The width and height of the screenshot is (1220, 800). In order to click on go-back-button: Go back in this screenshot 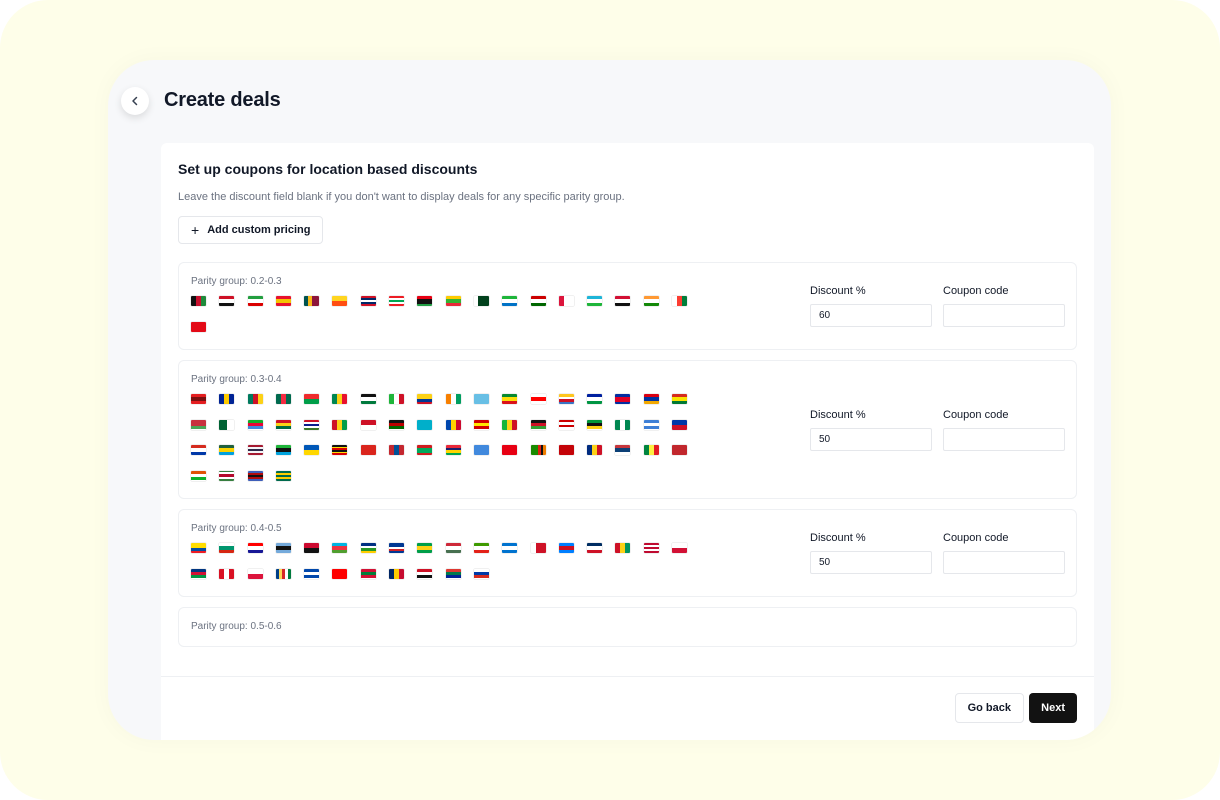, I will do `click(989, 708)`.